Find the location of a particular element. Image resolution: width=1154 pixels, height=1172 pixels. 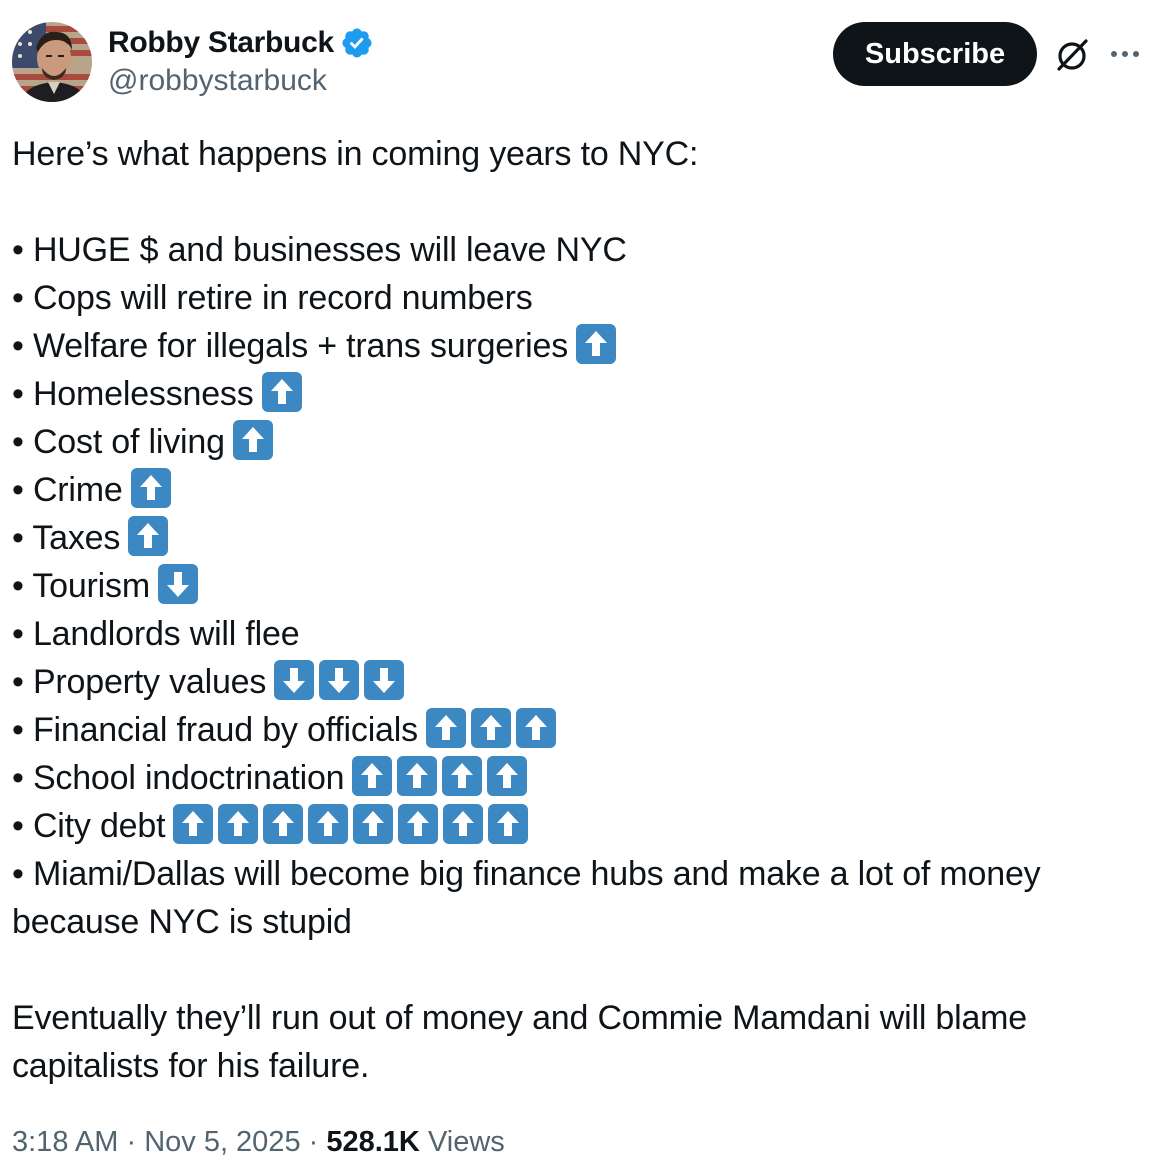

tweet-date: Nov 5, 2025 is located at coordinates (222, 1142).